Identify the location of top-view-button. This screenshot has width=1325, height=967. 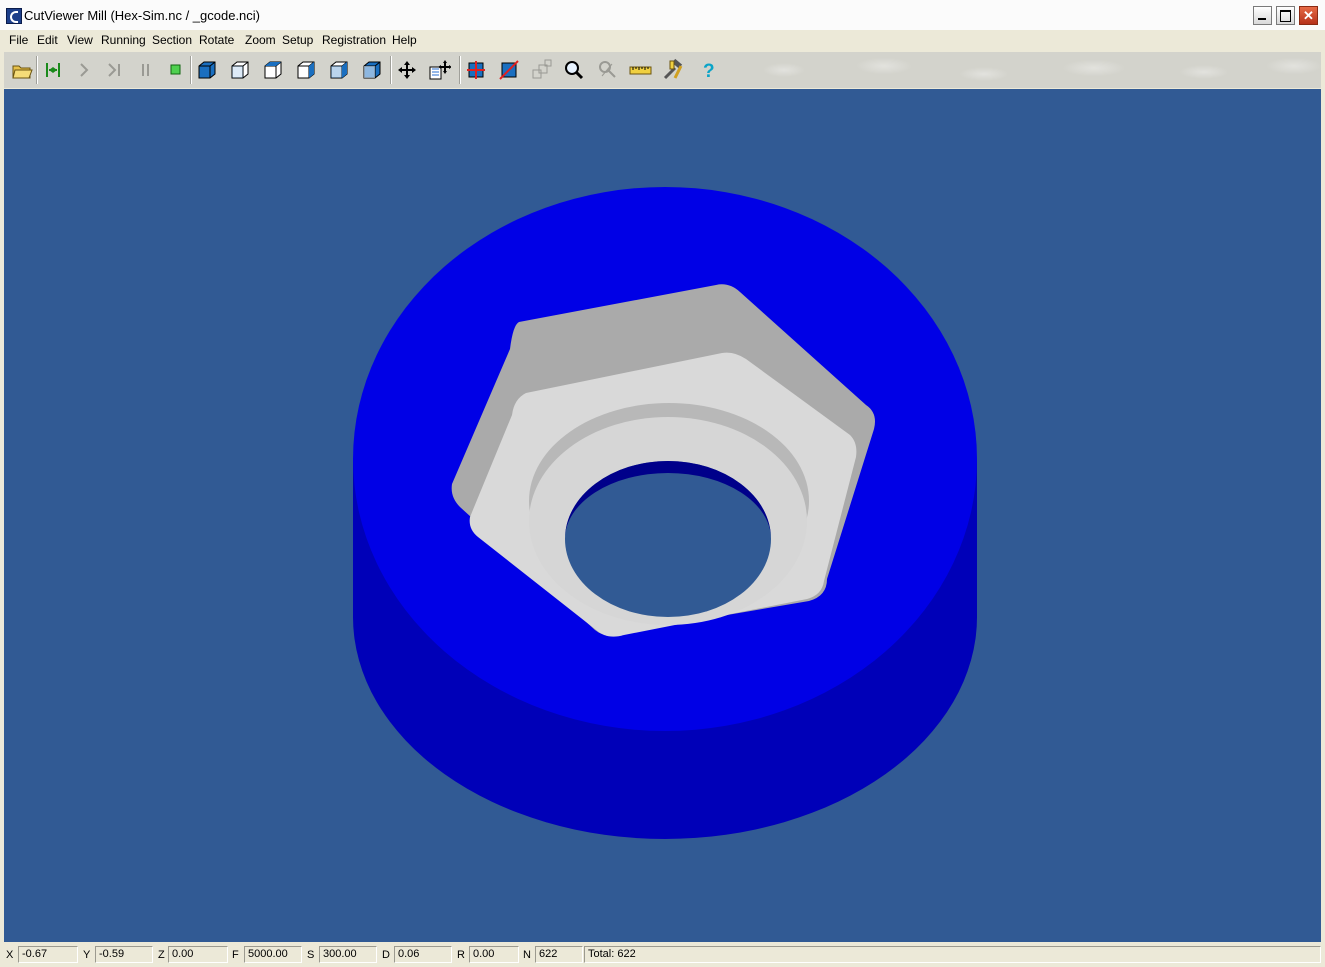
(273, 70).